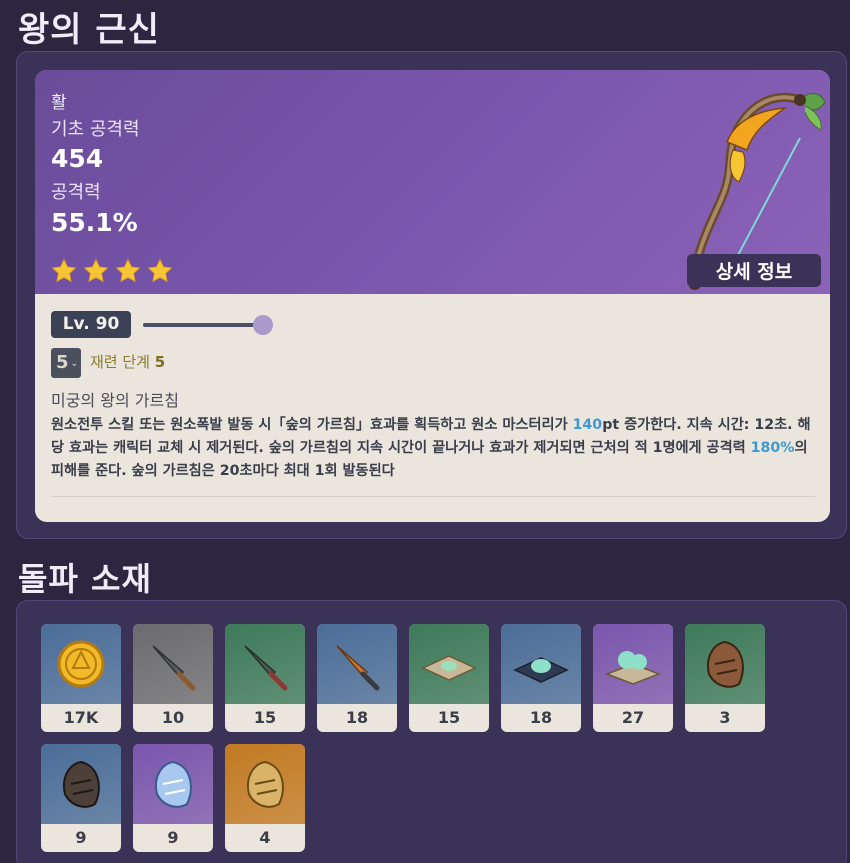 The width and height of the screenshot is (850, 863). What do you see at coordinates (433, 496) in the screenshot?
I see `divider` at bounding box center [433, 496].